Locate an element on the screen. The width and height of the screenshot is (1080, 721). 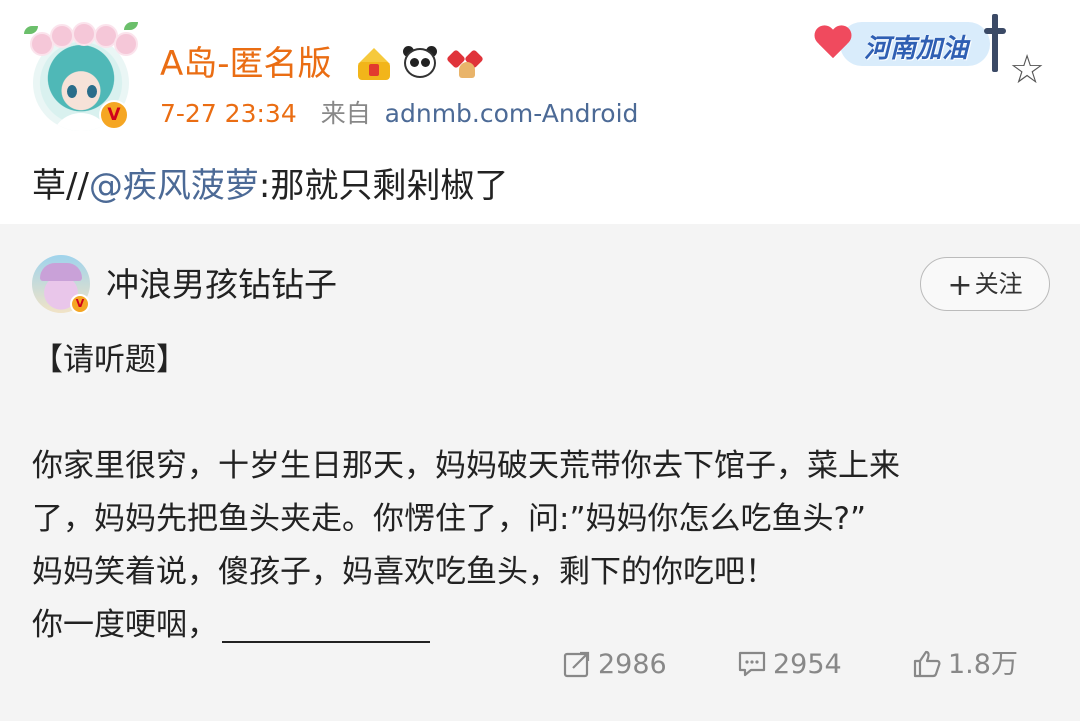
follow-button: +关注 is located at coordinates (985, 284).